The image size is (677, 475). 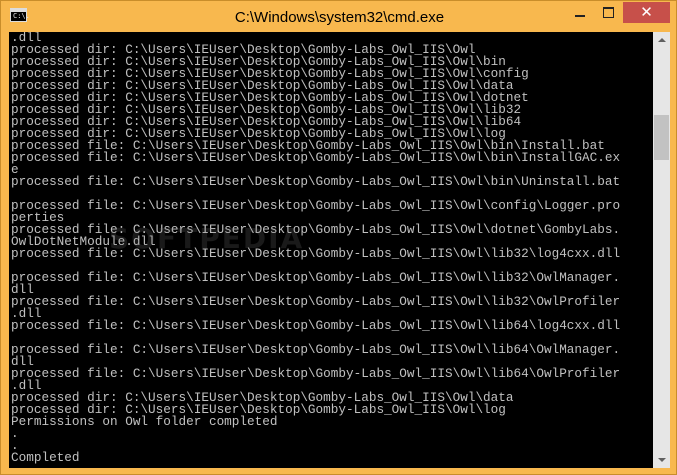 What do you see at coordinates (580, 12) in the screenshot?
I see `minimize-button` at bounding box center [580, 12].